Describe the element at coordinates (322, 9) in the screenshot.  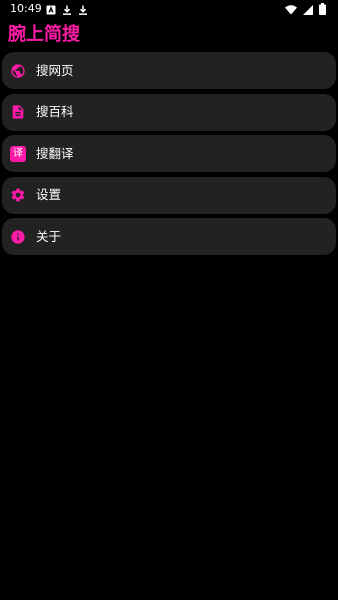
I see `battery-icon` at that location.